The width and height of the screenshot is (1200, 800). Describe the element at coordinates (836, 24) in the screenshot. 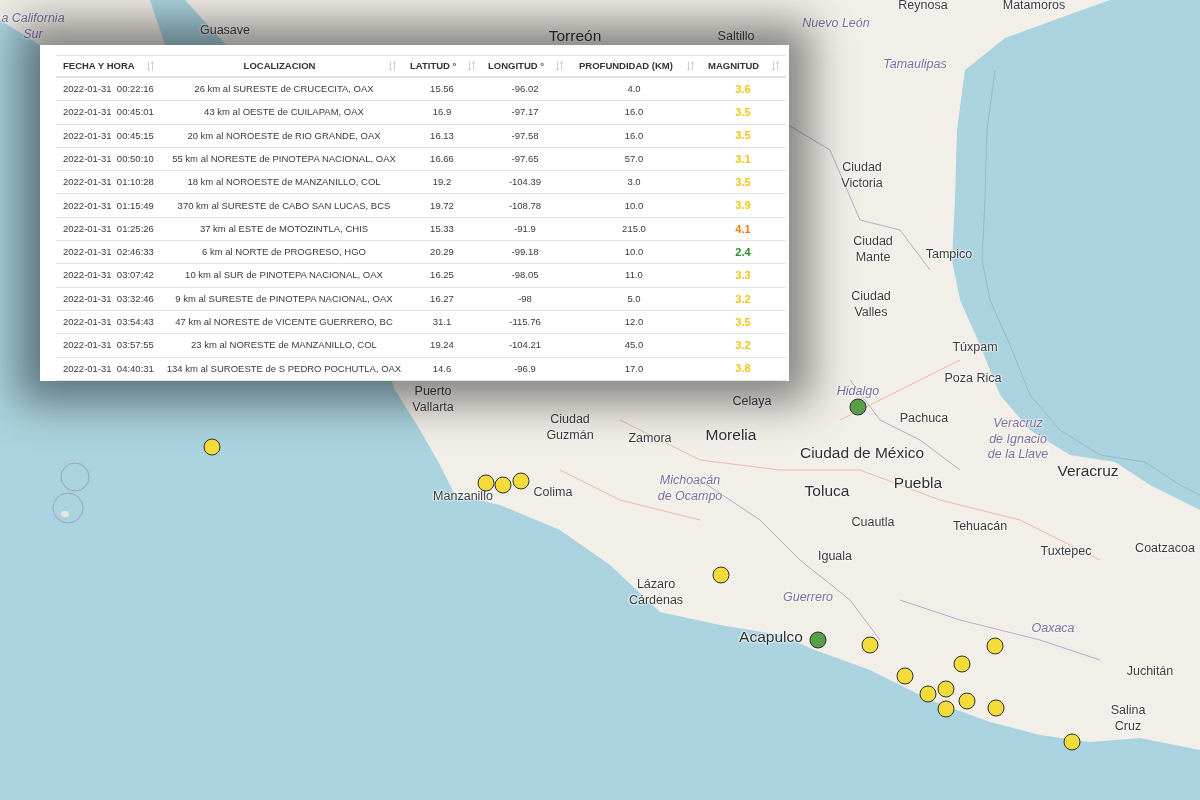

I see `state-label: Nuevo León` at that location.